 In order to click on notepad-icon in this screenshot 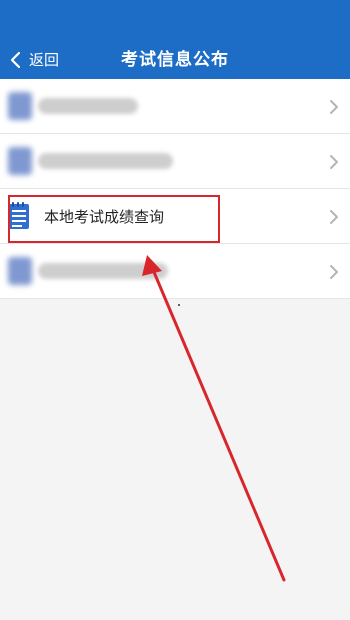, I will do `click(19, 215)`.